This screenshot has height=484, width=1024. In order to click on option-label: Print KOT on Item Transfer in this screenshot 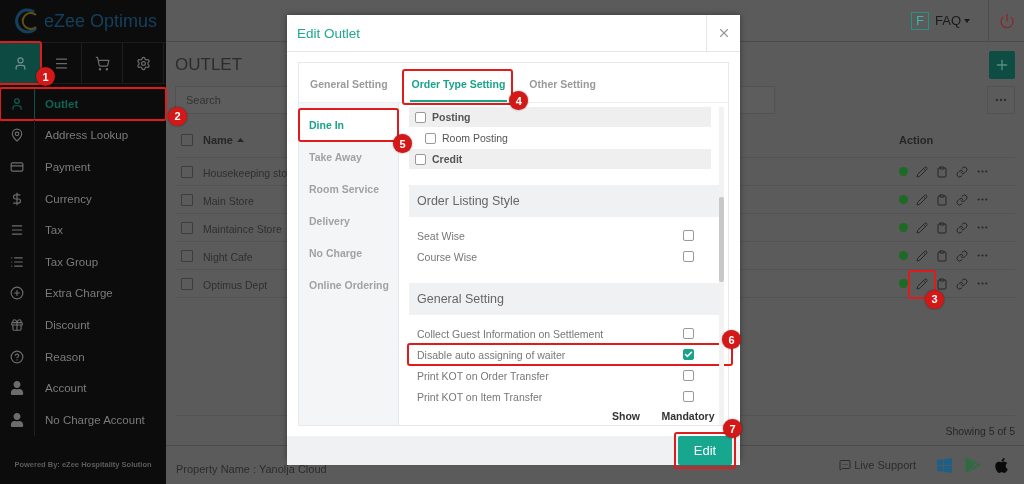, I will do `click(480, 396)`.